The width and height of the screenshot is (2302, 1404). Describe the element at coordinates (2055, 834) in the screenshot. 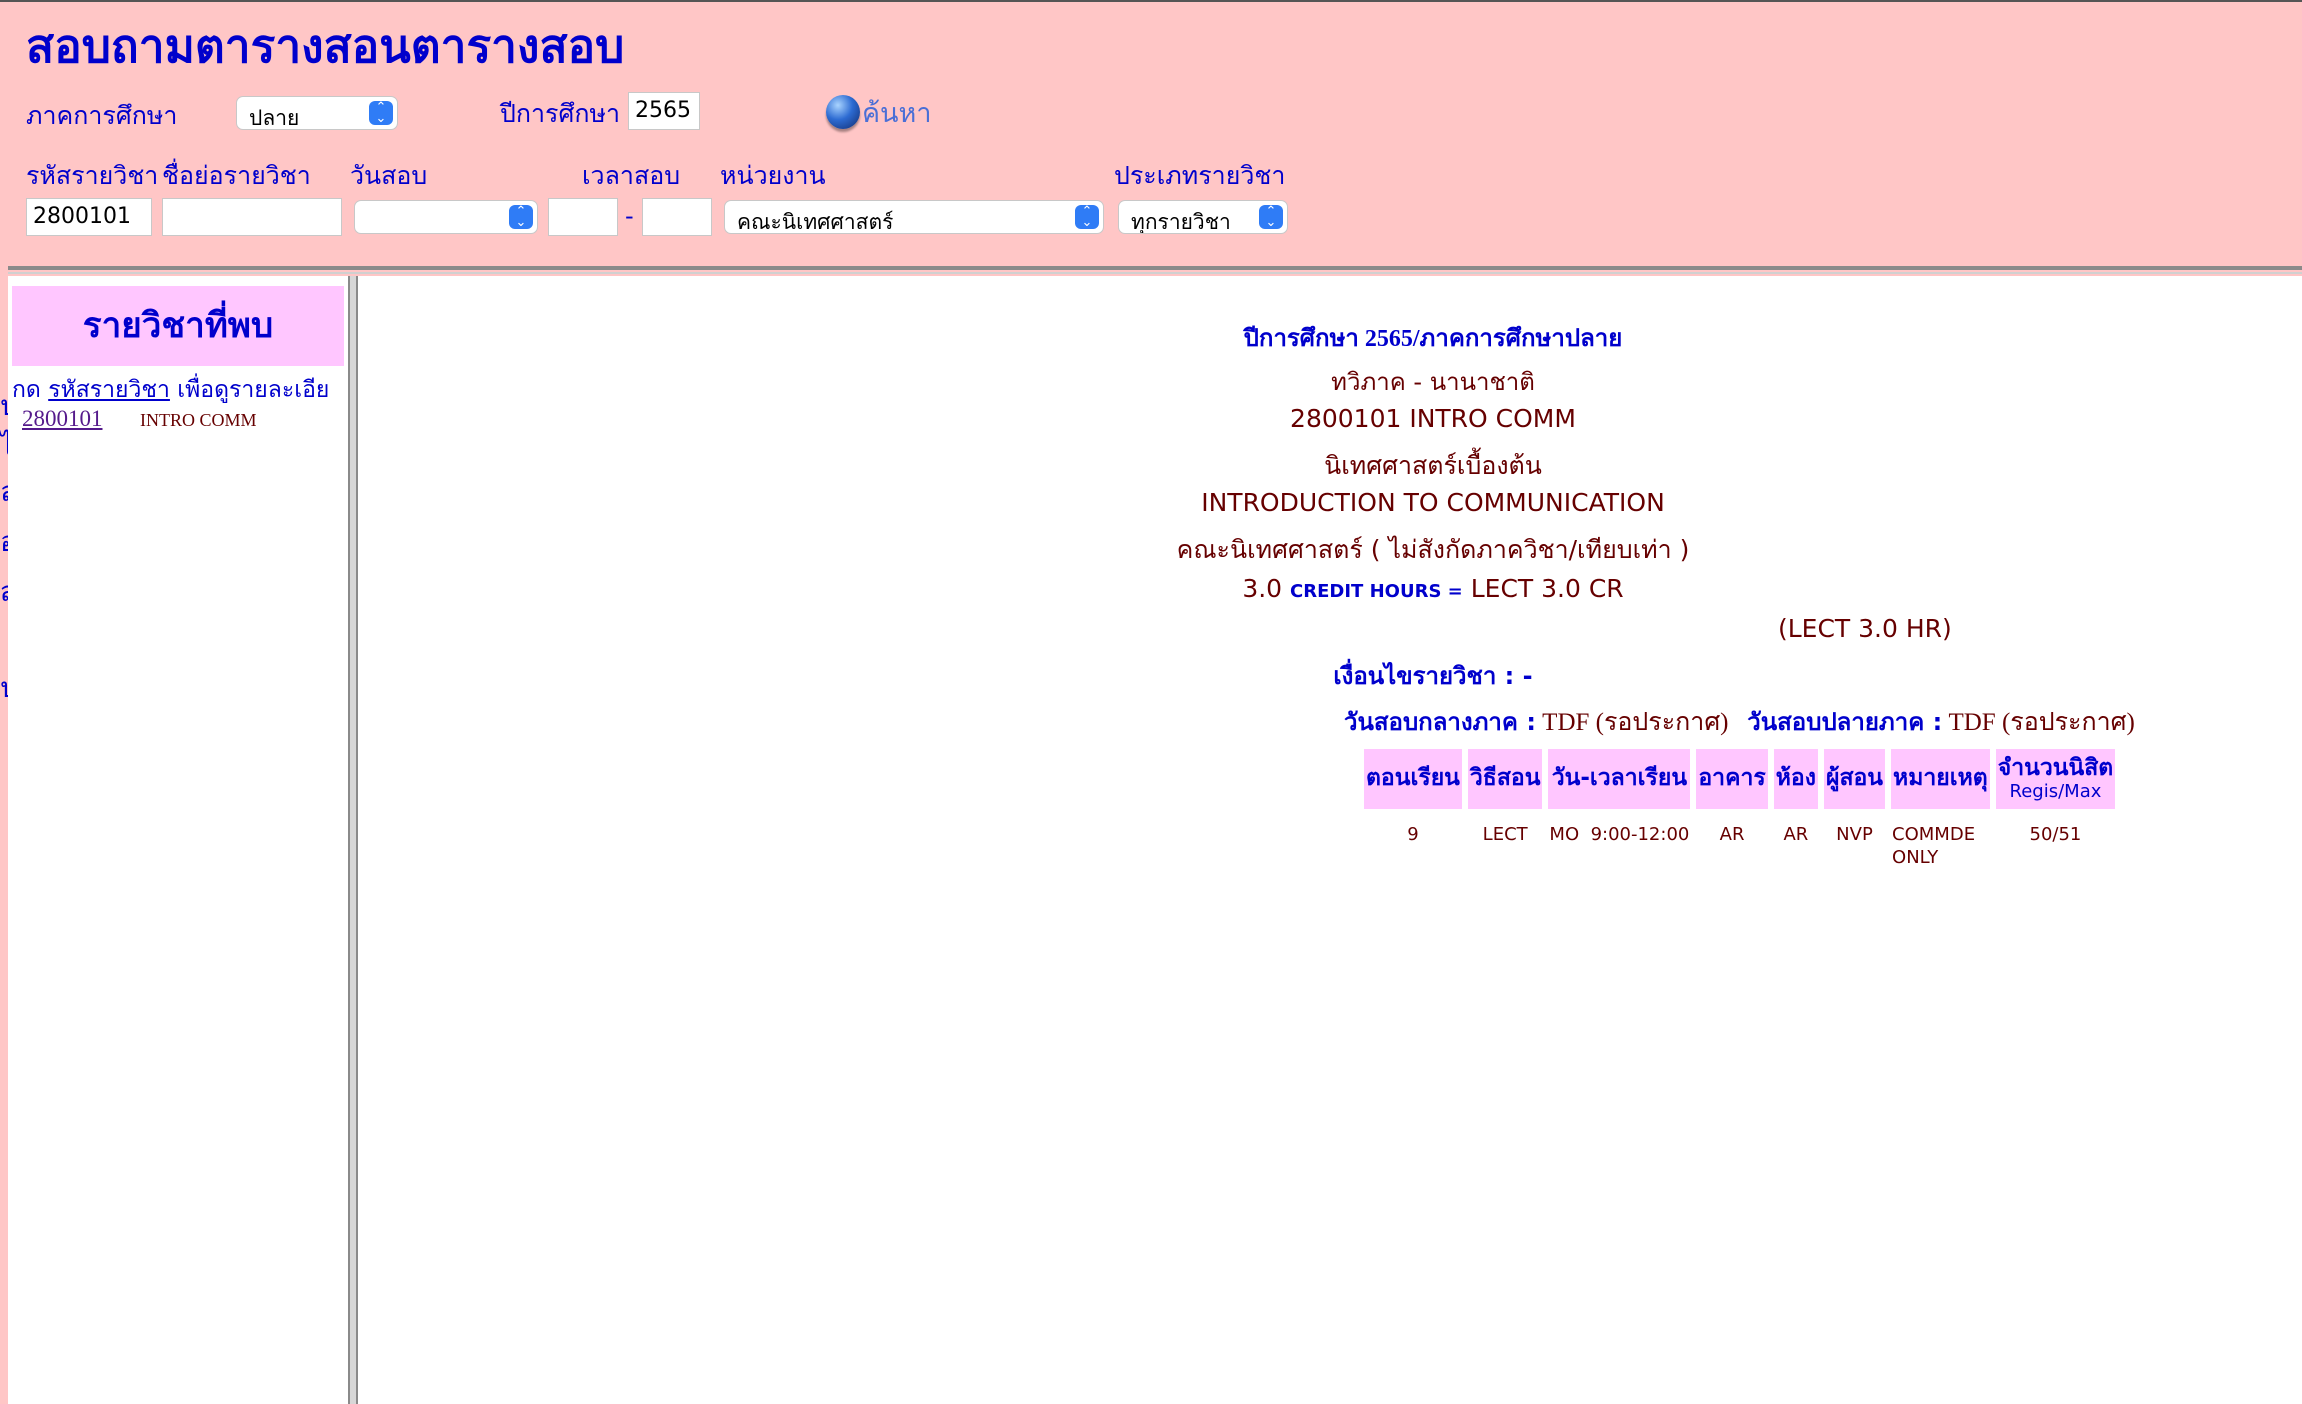

I see `cell-seats: 50/51` at that location.